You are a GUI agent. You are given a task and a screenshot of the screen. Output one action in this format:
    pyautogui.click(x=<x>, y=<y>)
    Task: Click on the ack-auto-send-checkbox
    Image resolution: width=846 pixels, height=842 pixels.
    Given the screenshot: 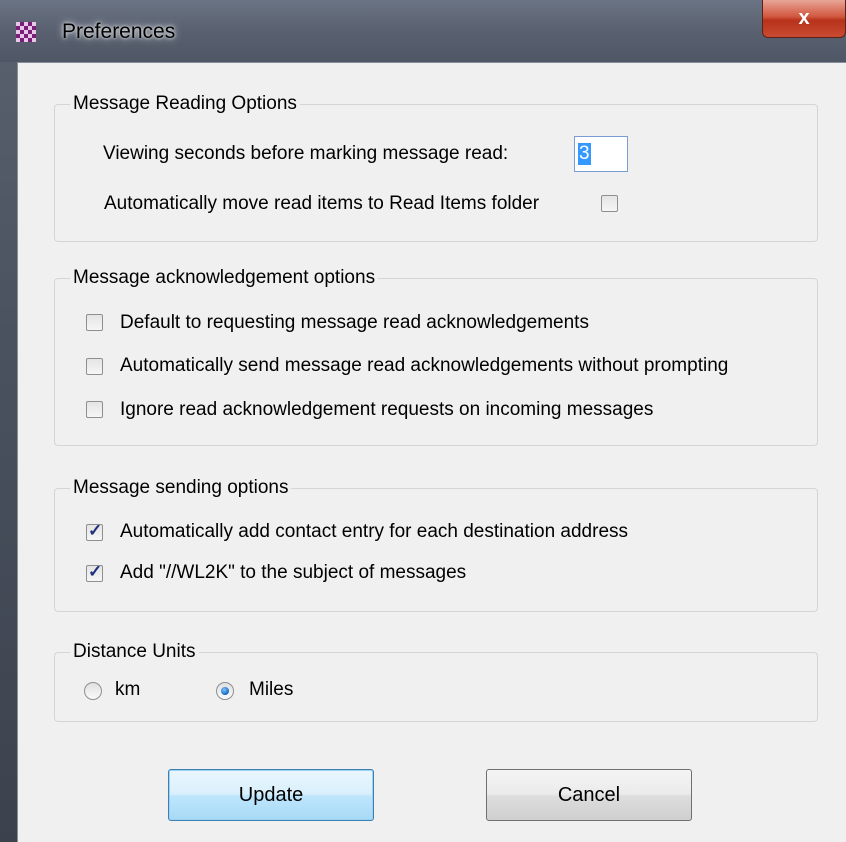 What is the action you would take?
    pyautogui.click(x=94, y=366)
    